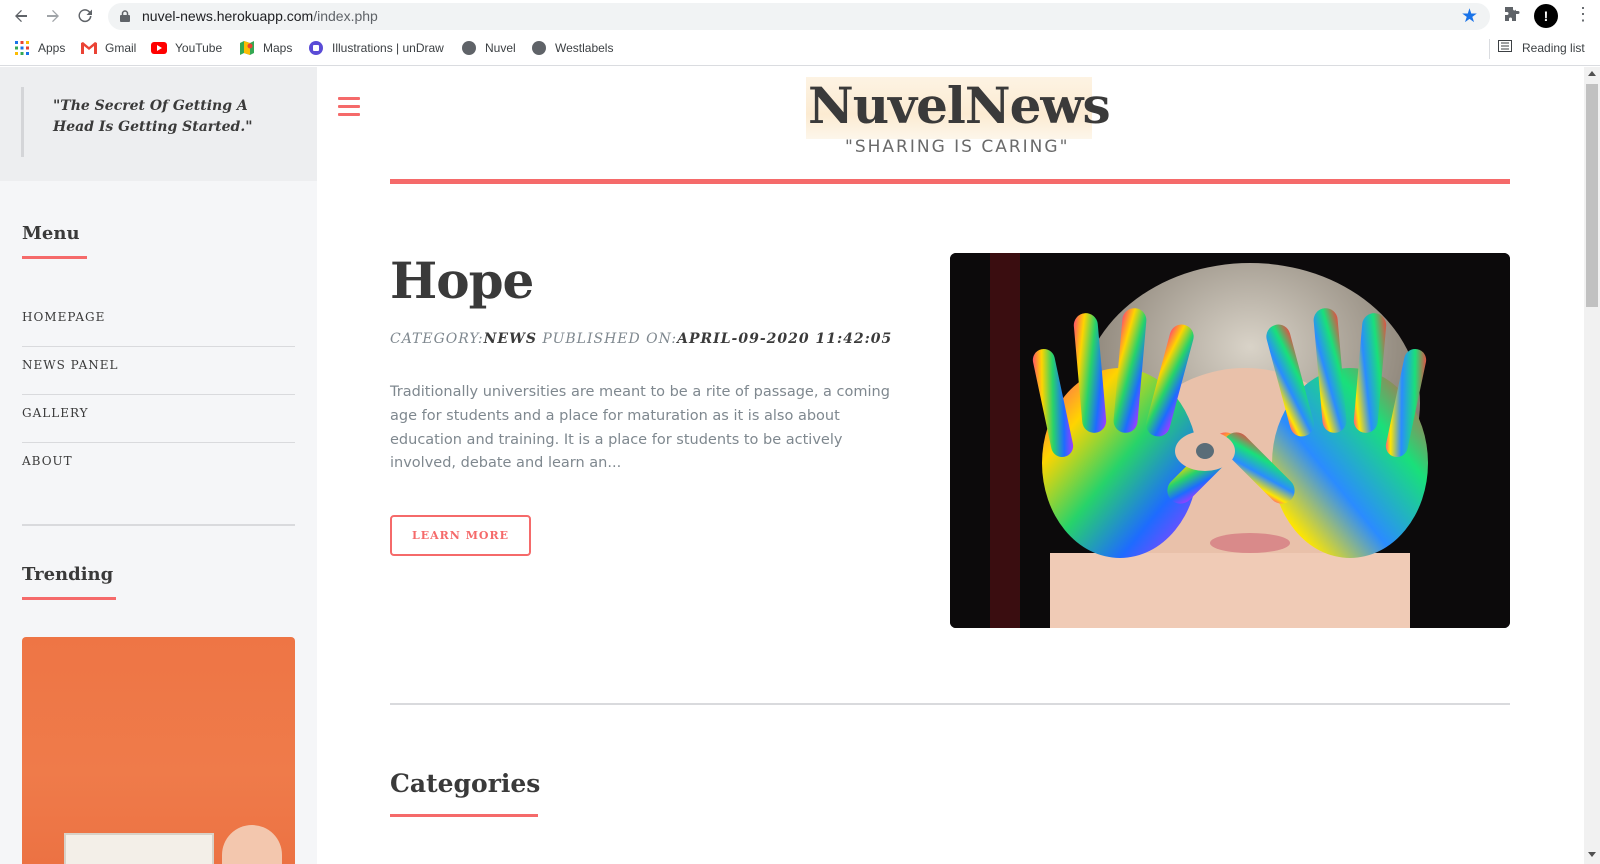 The height and width of the screenshot is (864, 1600). What do you see at coordinates (139, 848) in the screenshot?
I see `trending-image-sign` at bounding box center [139, 848].